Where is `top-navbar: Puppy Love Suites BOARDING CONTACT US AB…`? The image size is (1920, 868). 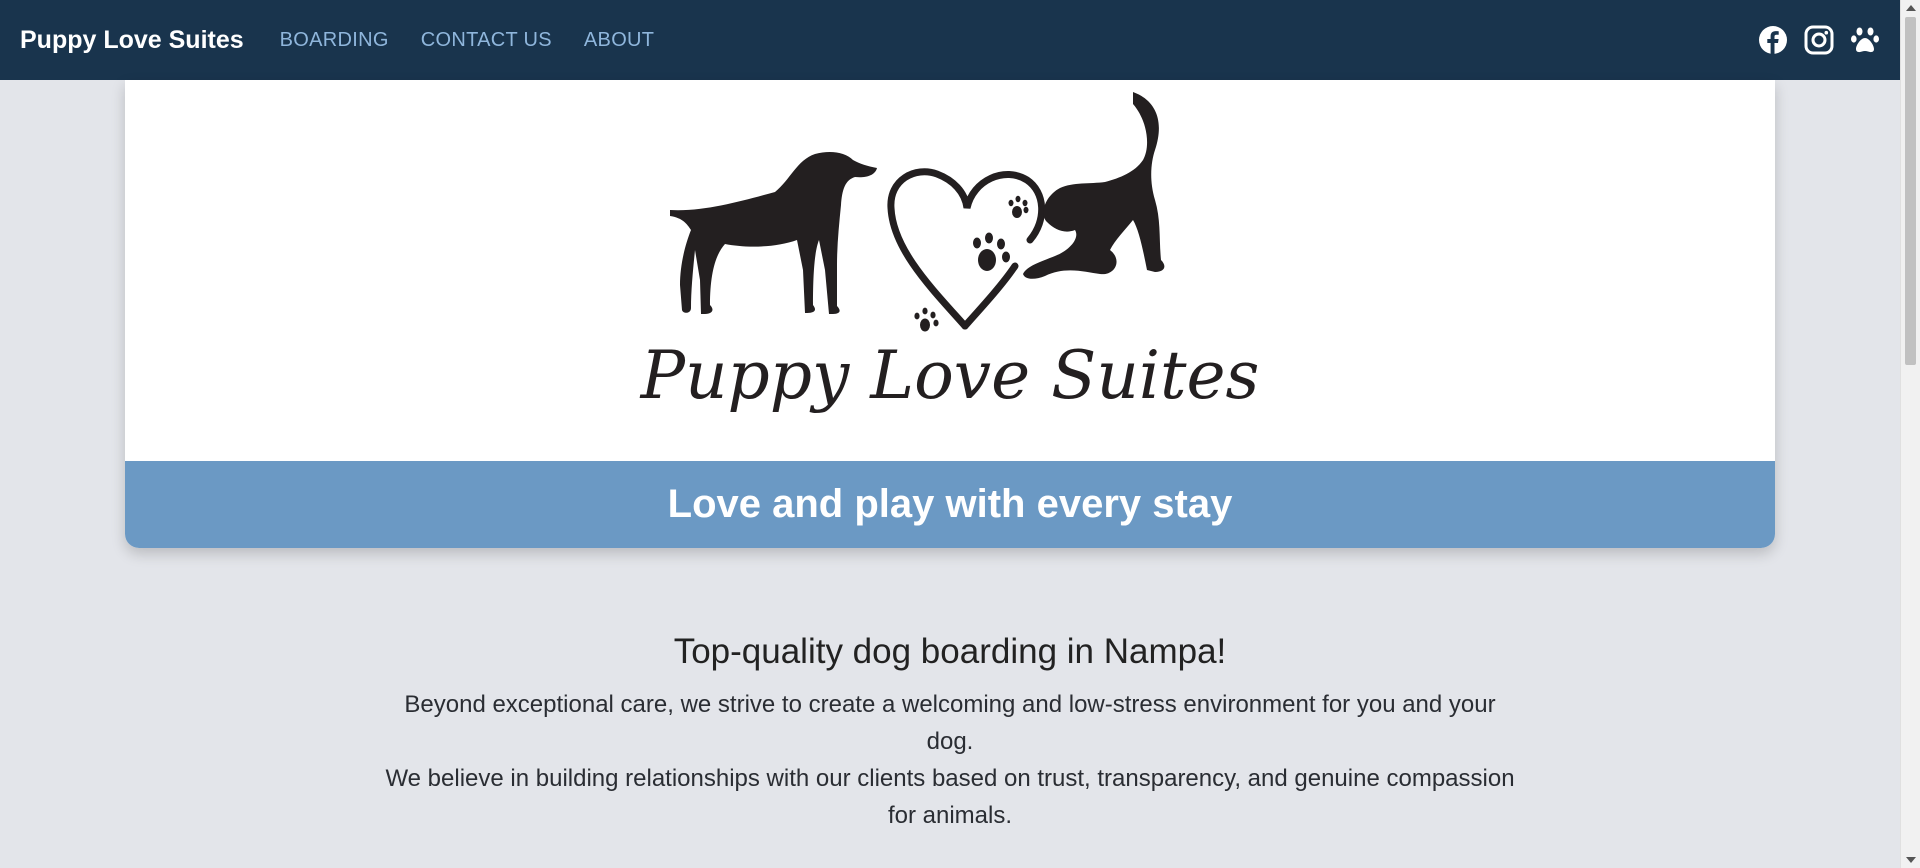 top-navbar: Puppy Love Suites BOARDING CONTACT US AB… is located at coordinates (950, 40).